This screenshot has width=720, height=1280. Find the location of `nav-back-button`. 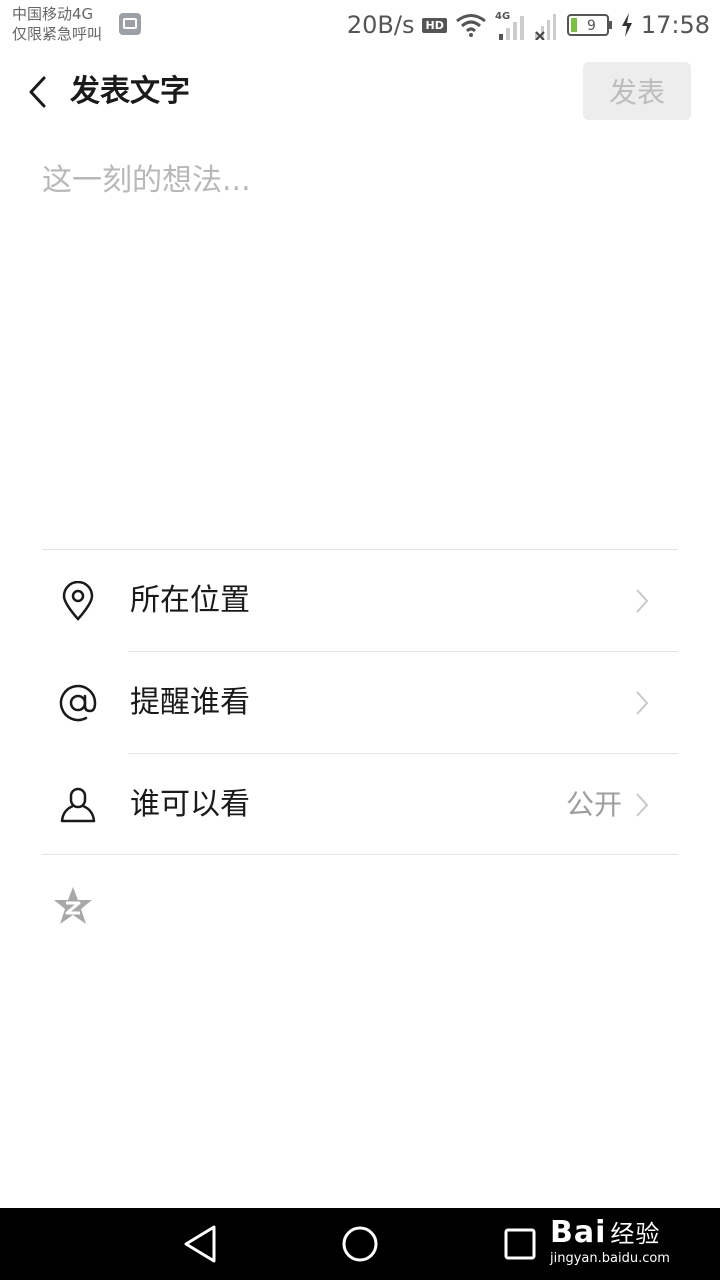

nav-back-button is located at coordinates (200, 1244).